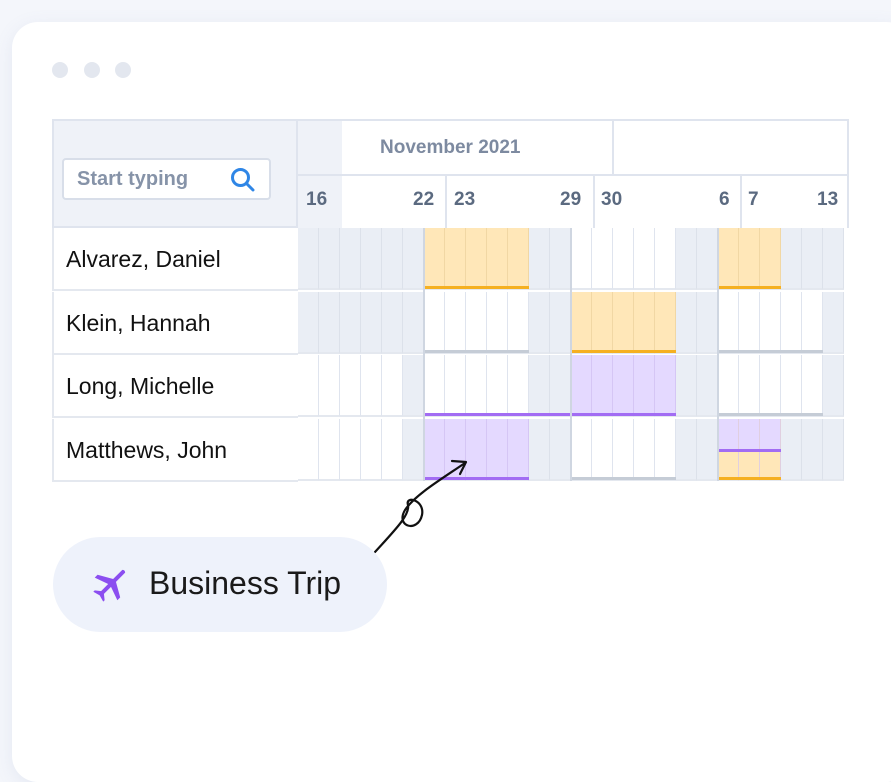  I want to click on search-input: Start typing, so click(166, 179).